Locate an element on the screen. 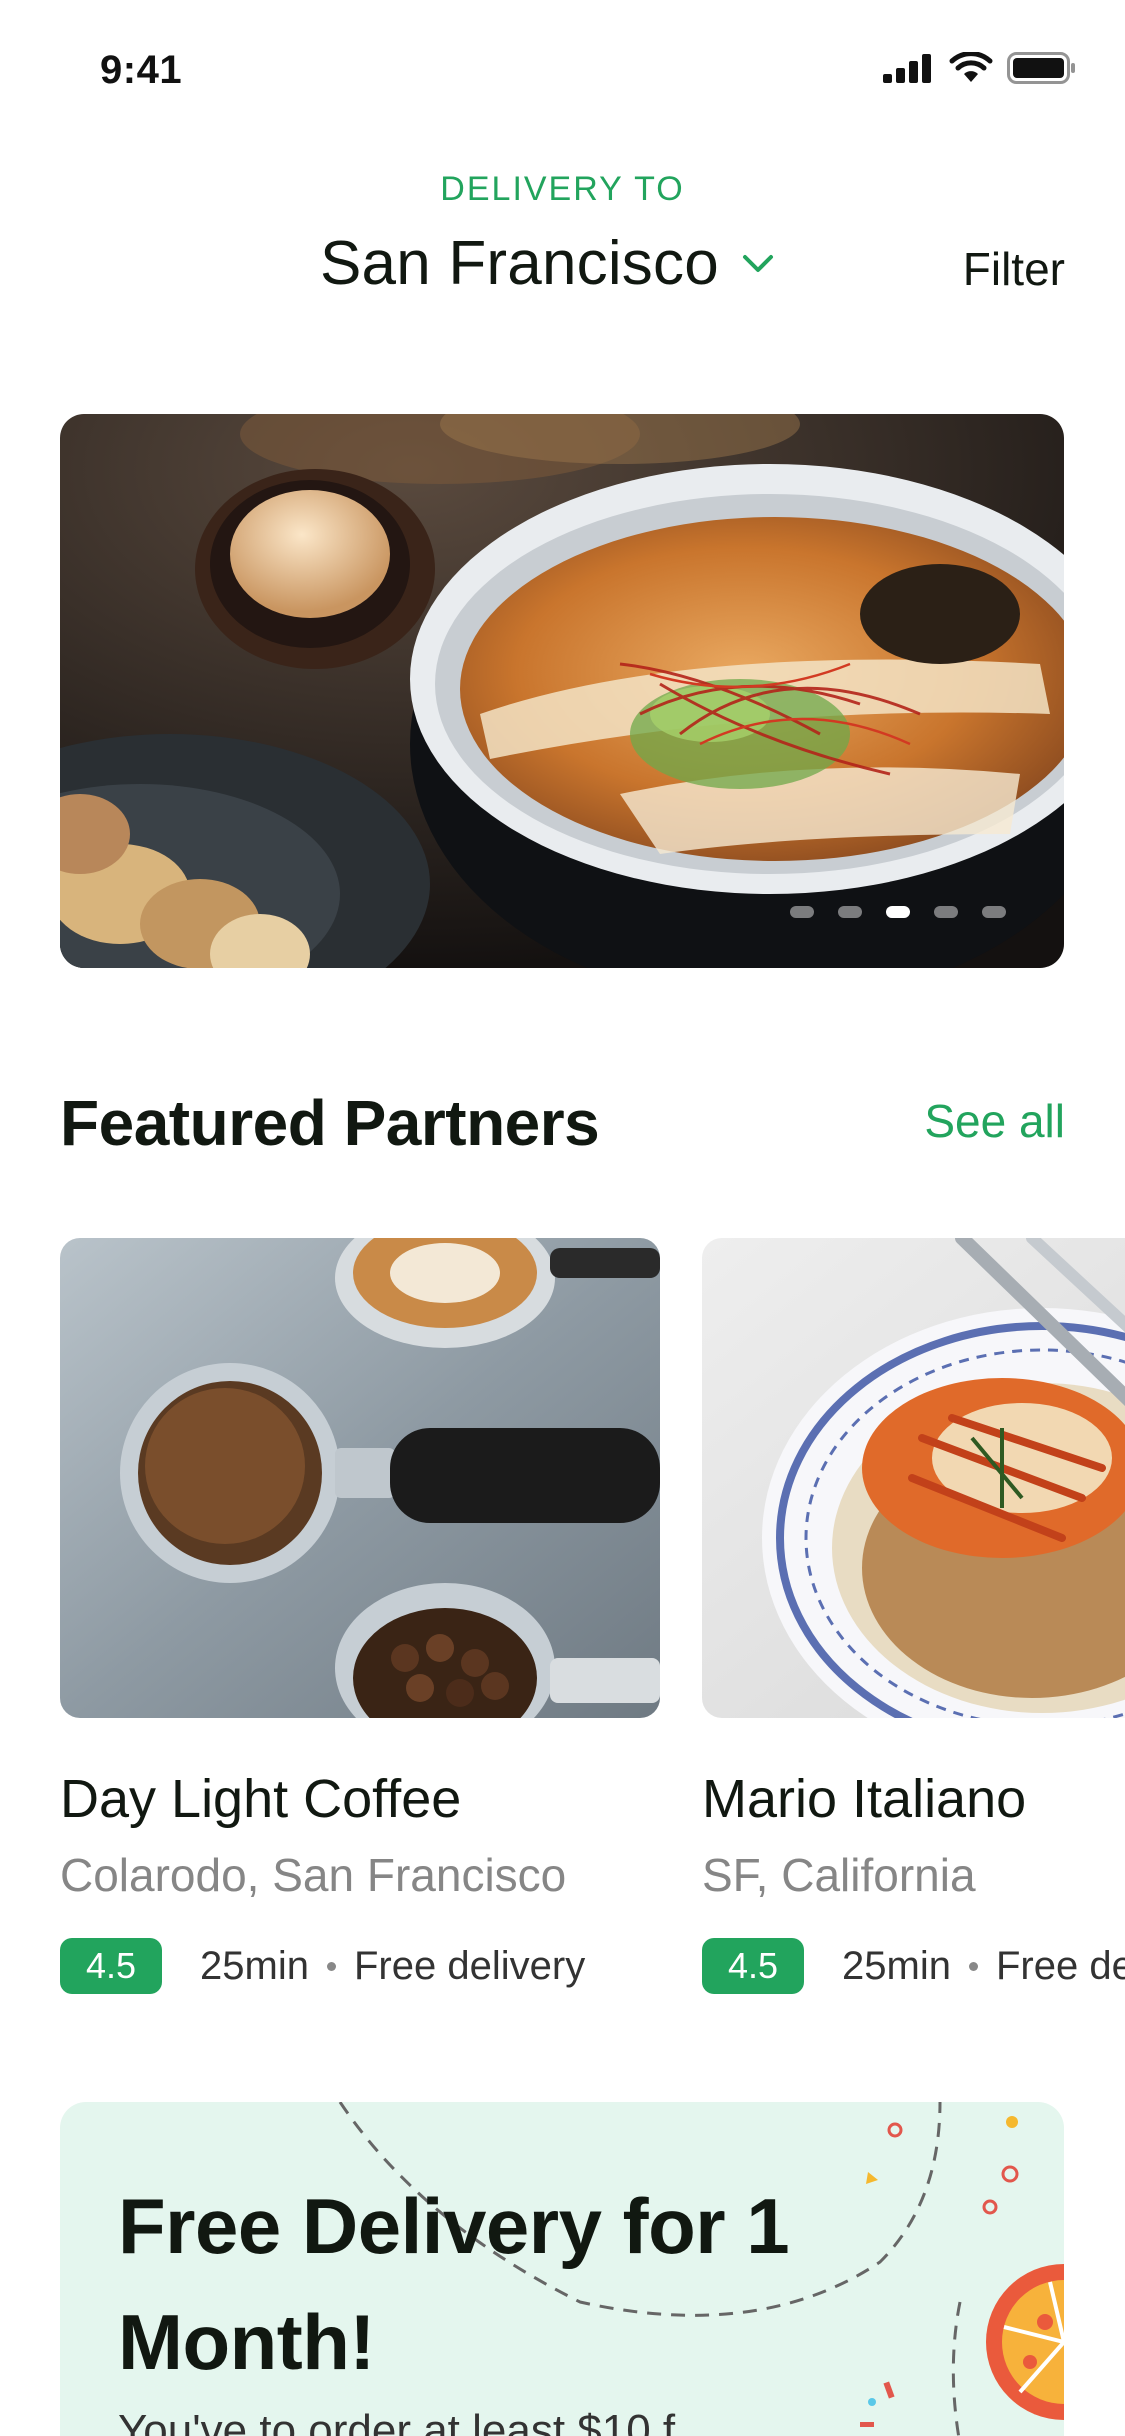  partner-location: Colarodo, San Francisco is located at coordinates (313, 1875).